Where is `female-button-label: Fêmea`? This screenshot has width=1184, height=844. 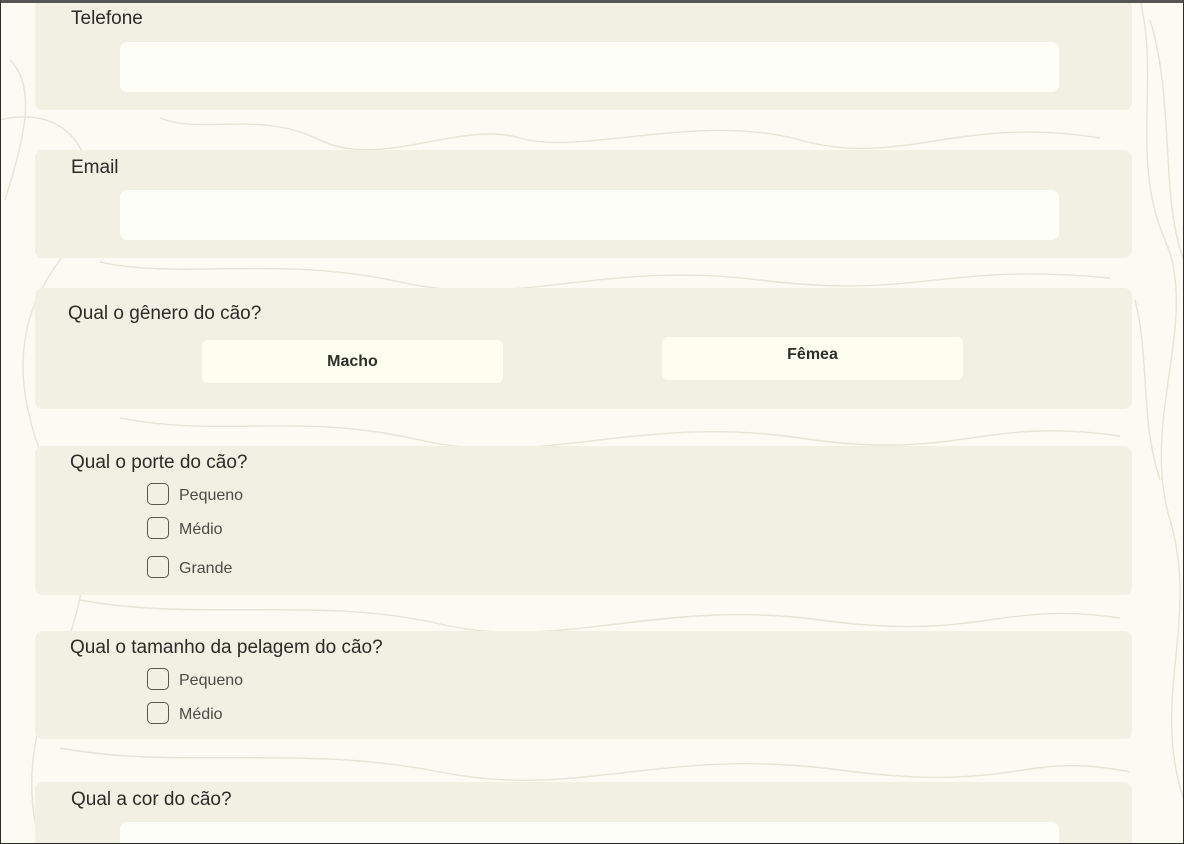 female-button-label: Fêmea is located at coordinates (812, 354).